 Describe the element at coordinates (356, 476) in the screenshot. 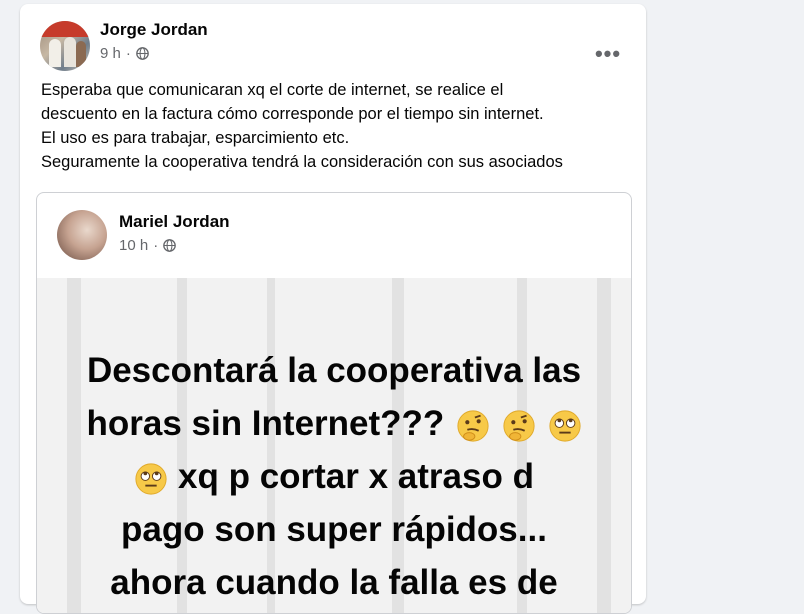

I see `story-line: xq p cortar x atraso d` at that location.